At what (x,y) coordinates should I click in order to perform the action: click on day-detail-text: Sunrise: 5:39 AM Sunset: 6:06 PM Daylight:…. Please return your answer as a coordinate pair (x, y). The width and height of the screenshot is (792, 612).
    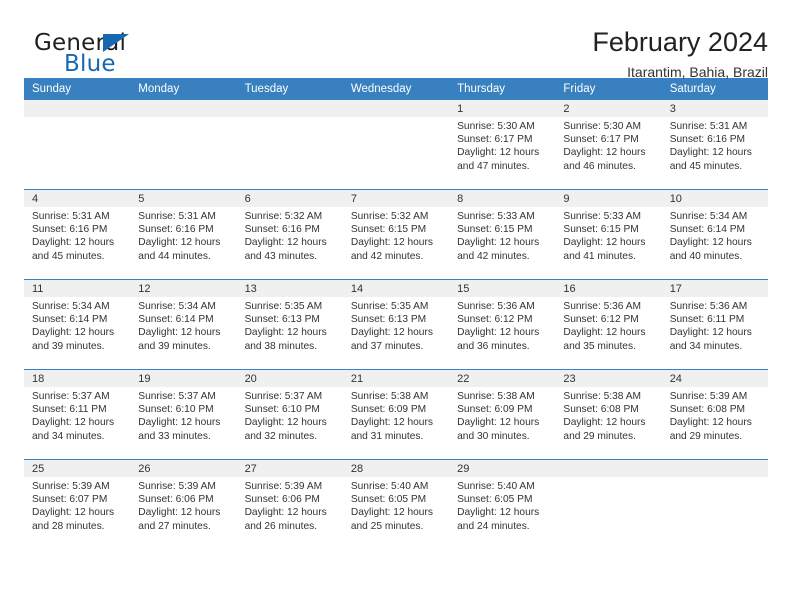
    Looking at the image, I should click on (183, 505).